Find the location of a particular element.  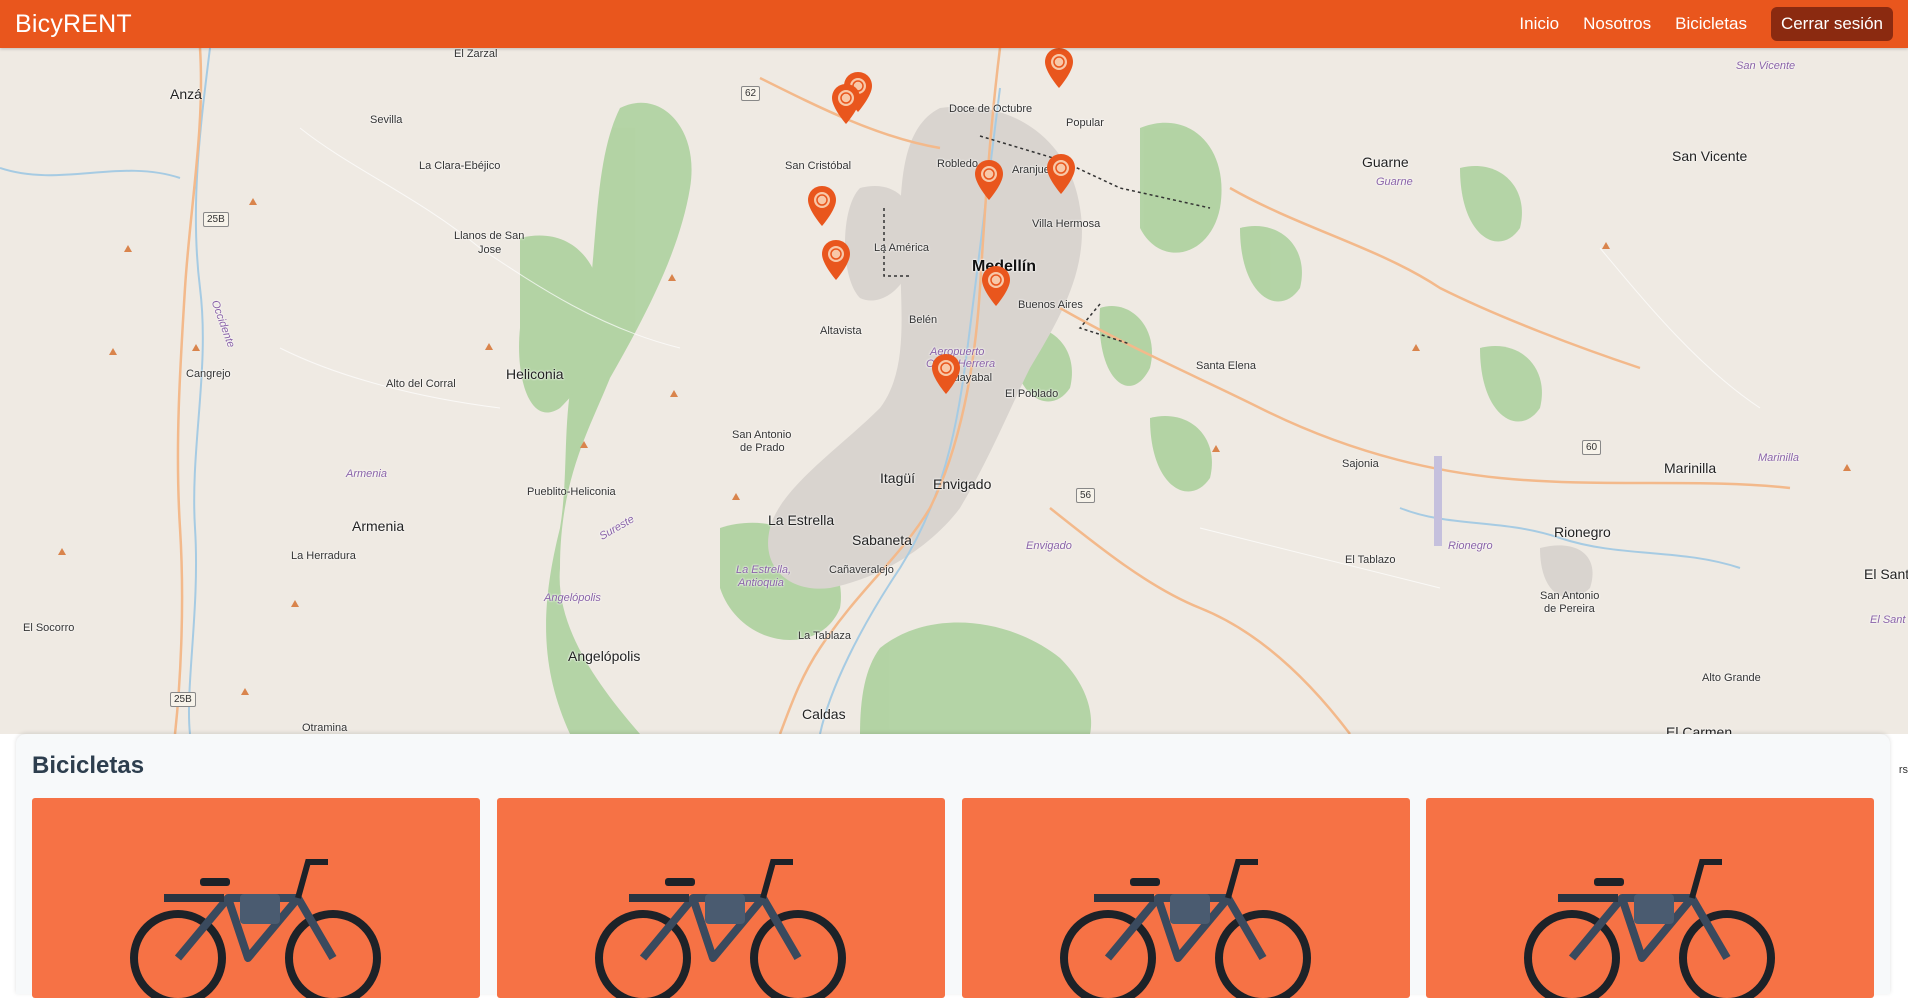

place-label: Pueblito-Heliconia is located at coordinates (571, 492).